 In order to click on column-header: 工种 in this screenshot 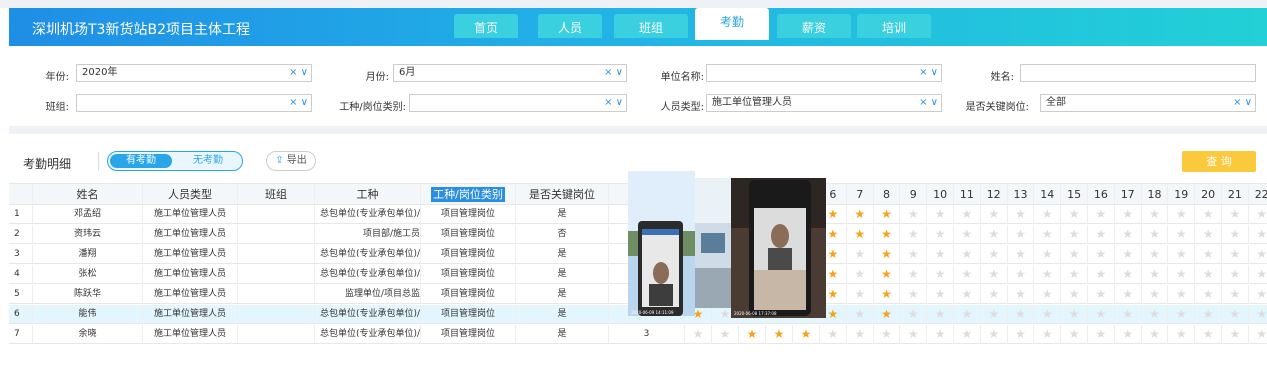, I will do `click(368, 194)`.